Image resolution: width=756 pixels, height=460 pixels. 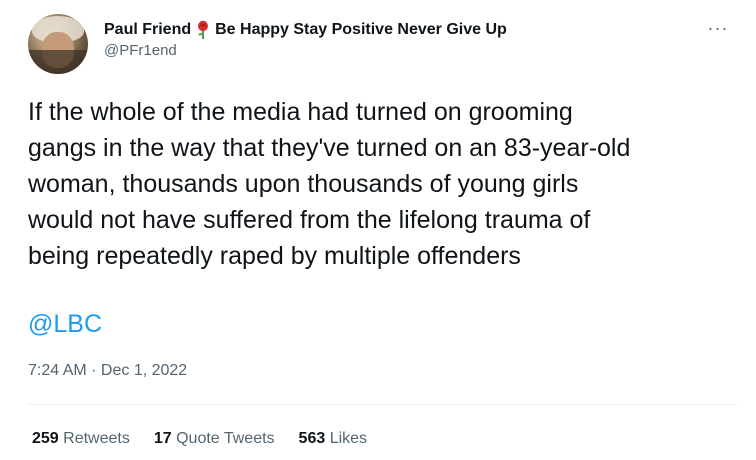 What do you see at coordinates (312, 438) in the screenshot?
I see `likes-count: 563` at bounding box center [312, 438].